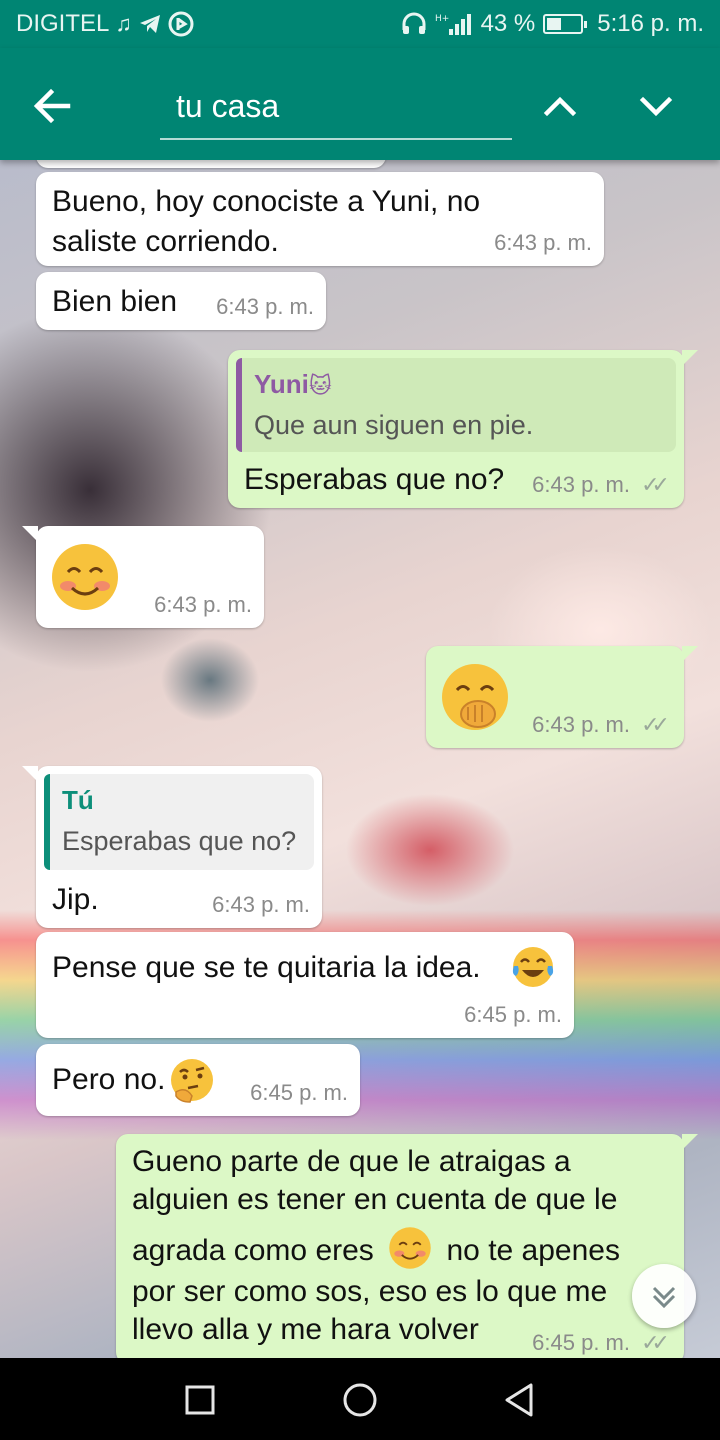 This screenshot has width=720, height=1440. I want to click on message-text-part: agrada como eres, so click(253, 1250).